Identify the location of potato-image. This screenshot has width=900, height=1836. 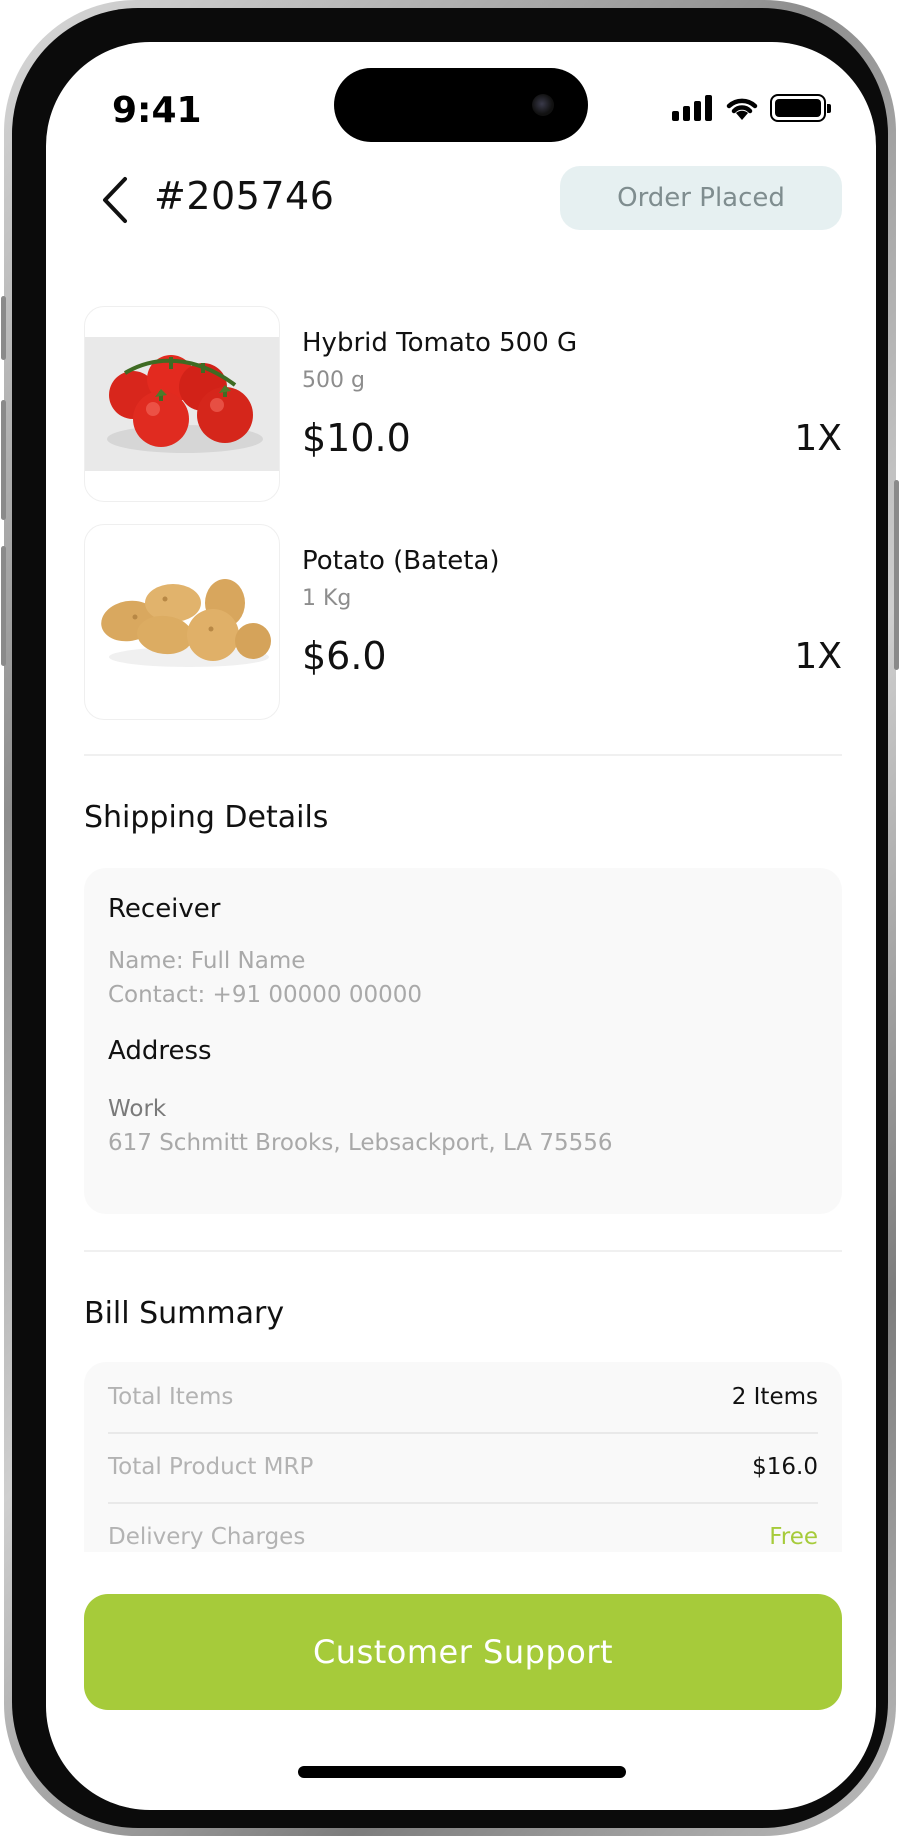
(182, 622).